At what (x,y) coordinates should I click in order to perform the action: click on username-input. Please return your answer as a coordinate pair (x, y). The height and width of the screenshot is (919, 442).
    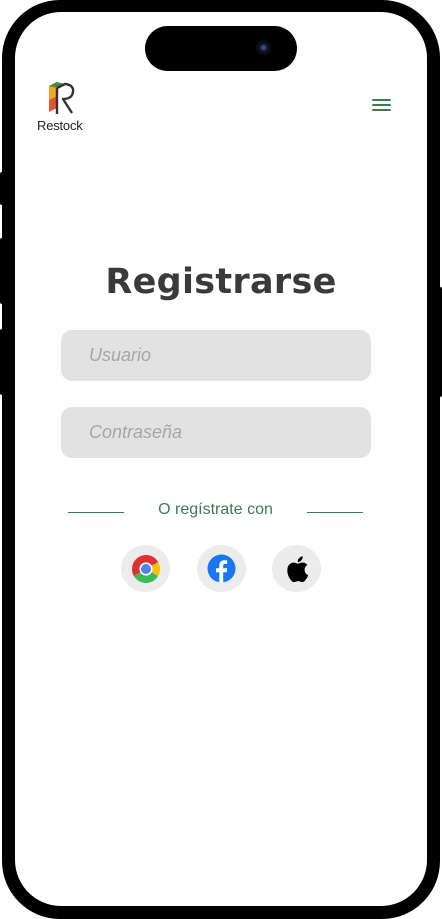
    Looking at the image, I should click on (216, 355).